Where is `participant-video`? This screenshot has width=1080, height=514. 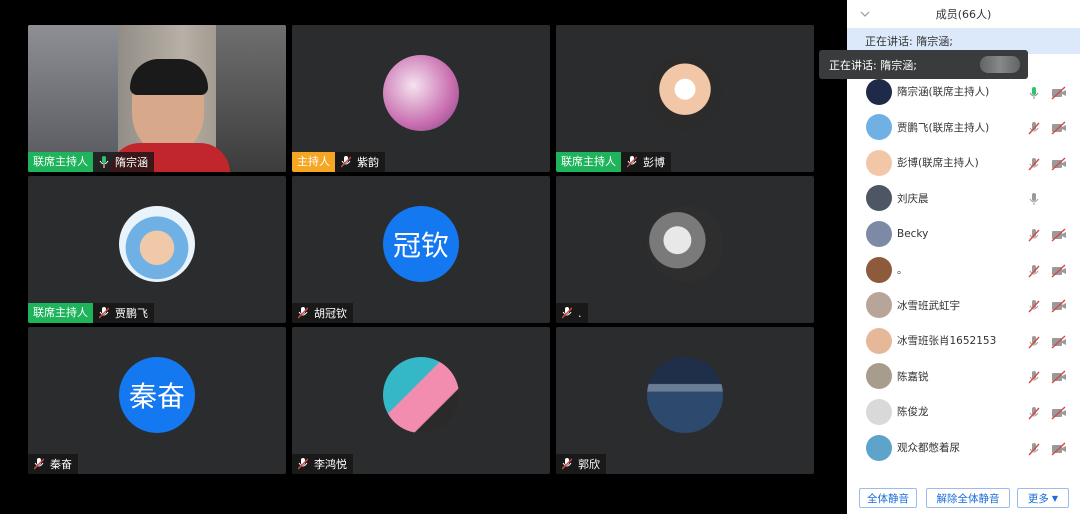 participant-video is located at coordinates (157, 98).